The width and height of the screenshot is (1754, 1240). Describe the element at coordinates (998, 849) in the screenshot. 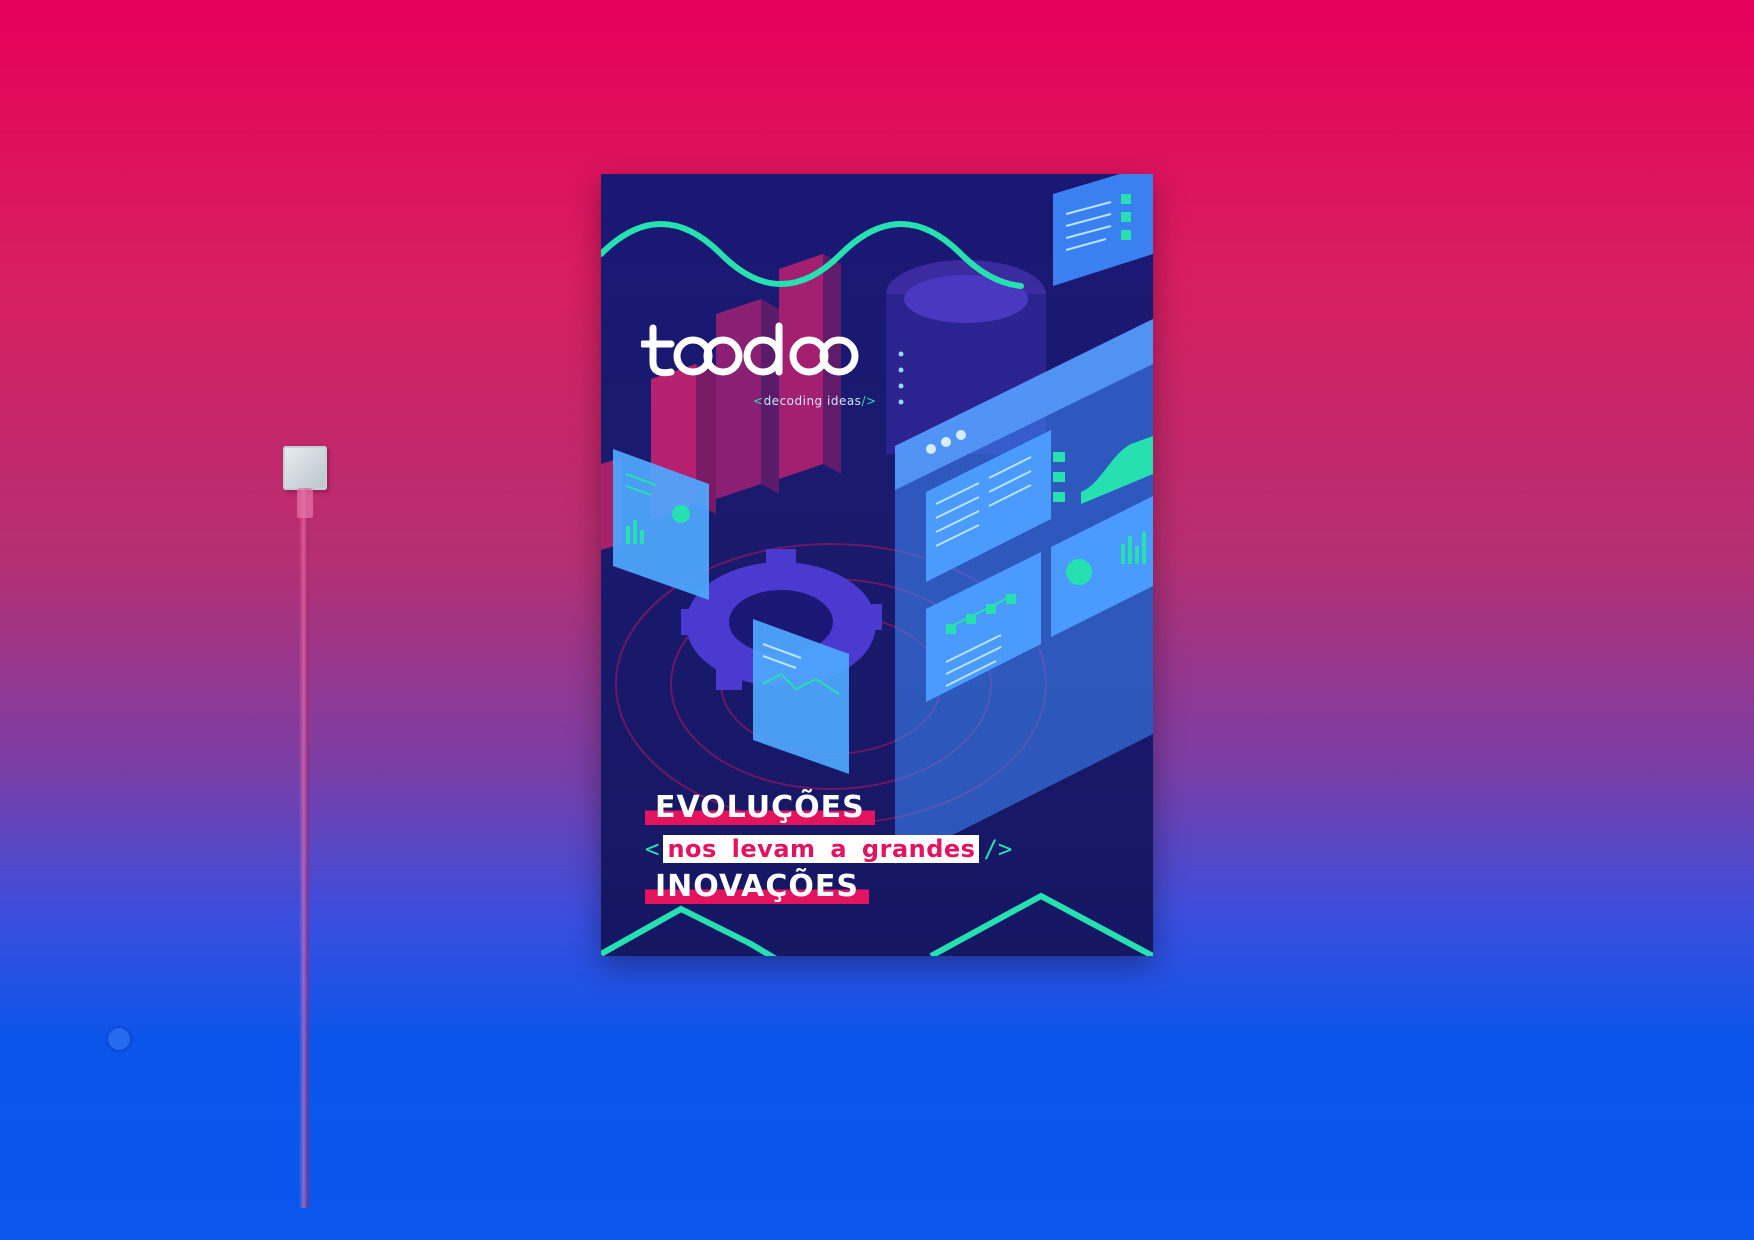

I see `headline-close-bracket: />` at that location.